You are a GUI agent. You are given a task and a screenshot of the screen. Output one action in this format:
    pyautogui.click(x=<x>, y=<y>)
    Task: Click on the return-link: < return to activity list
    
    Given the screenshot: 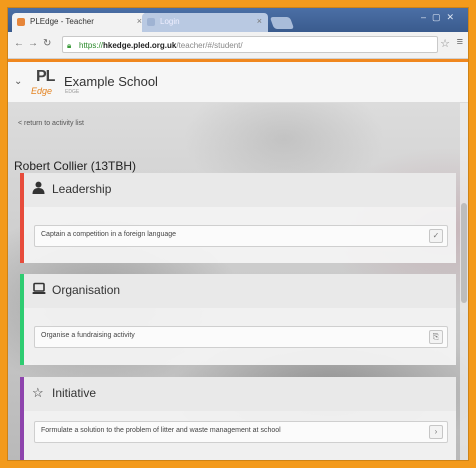 What is the action you would take?
    pyautogui.click(x=51, y=123)
    